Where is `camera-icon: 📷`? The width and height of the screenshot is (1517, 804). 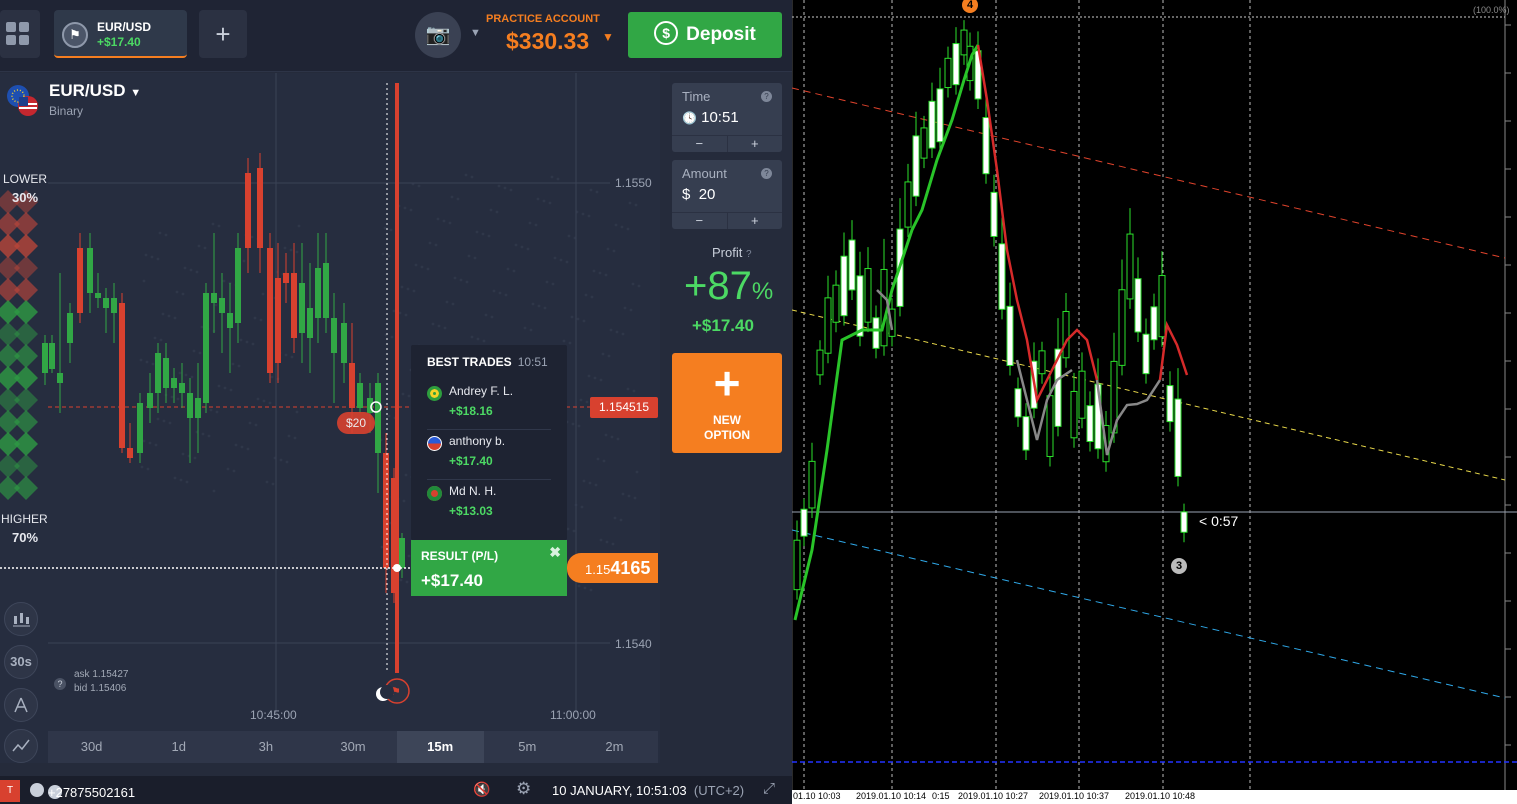 camera-icon: 📷 is located at coordinates (438, 35).